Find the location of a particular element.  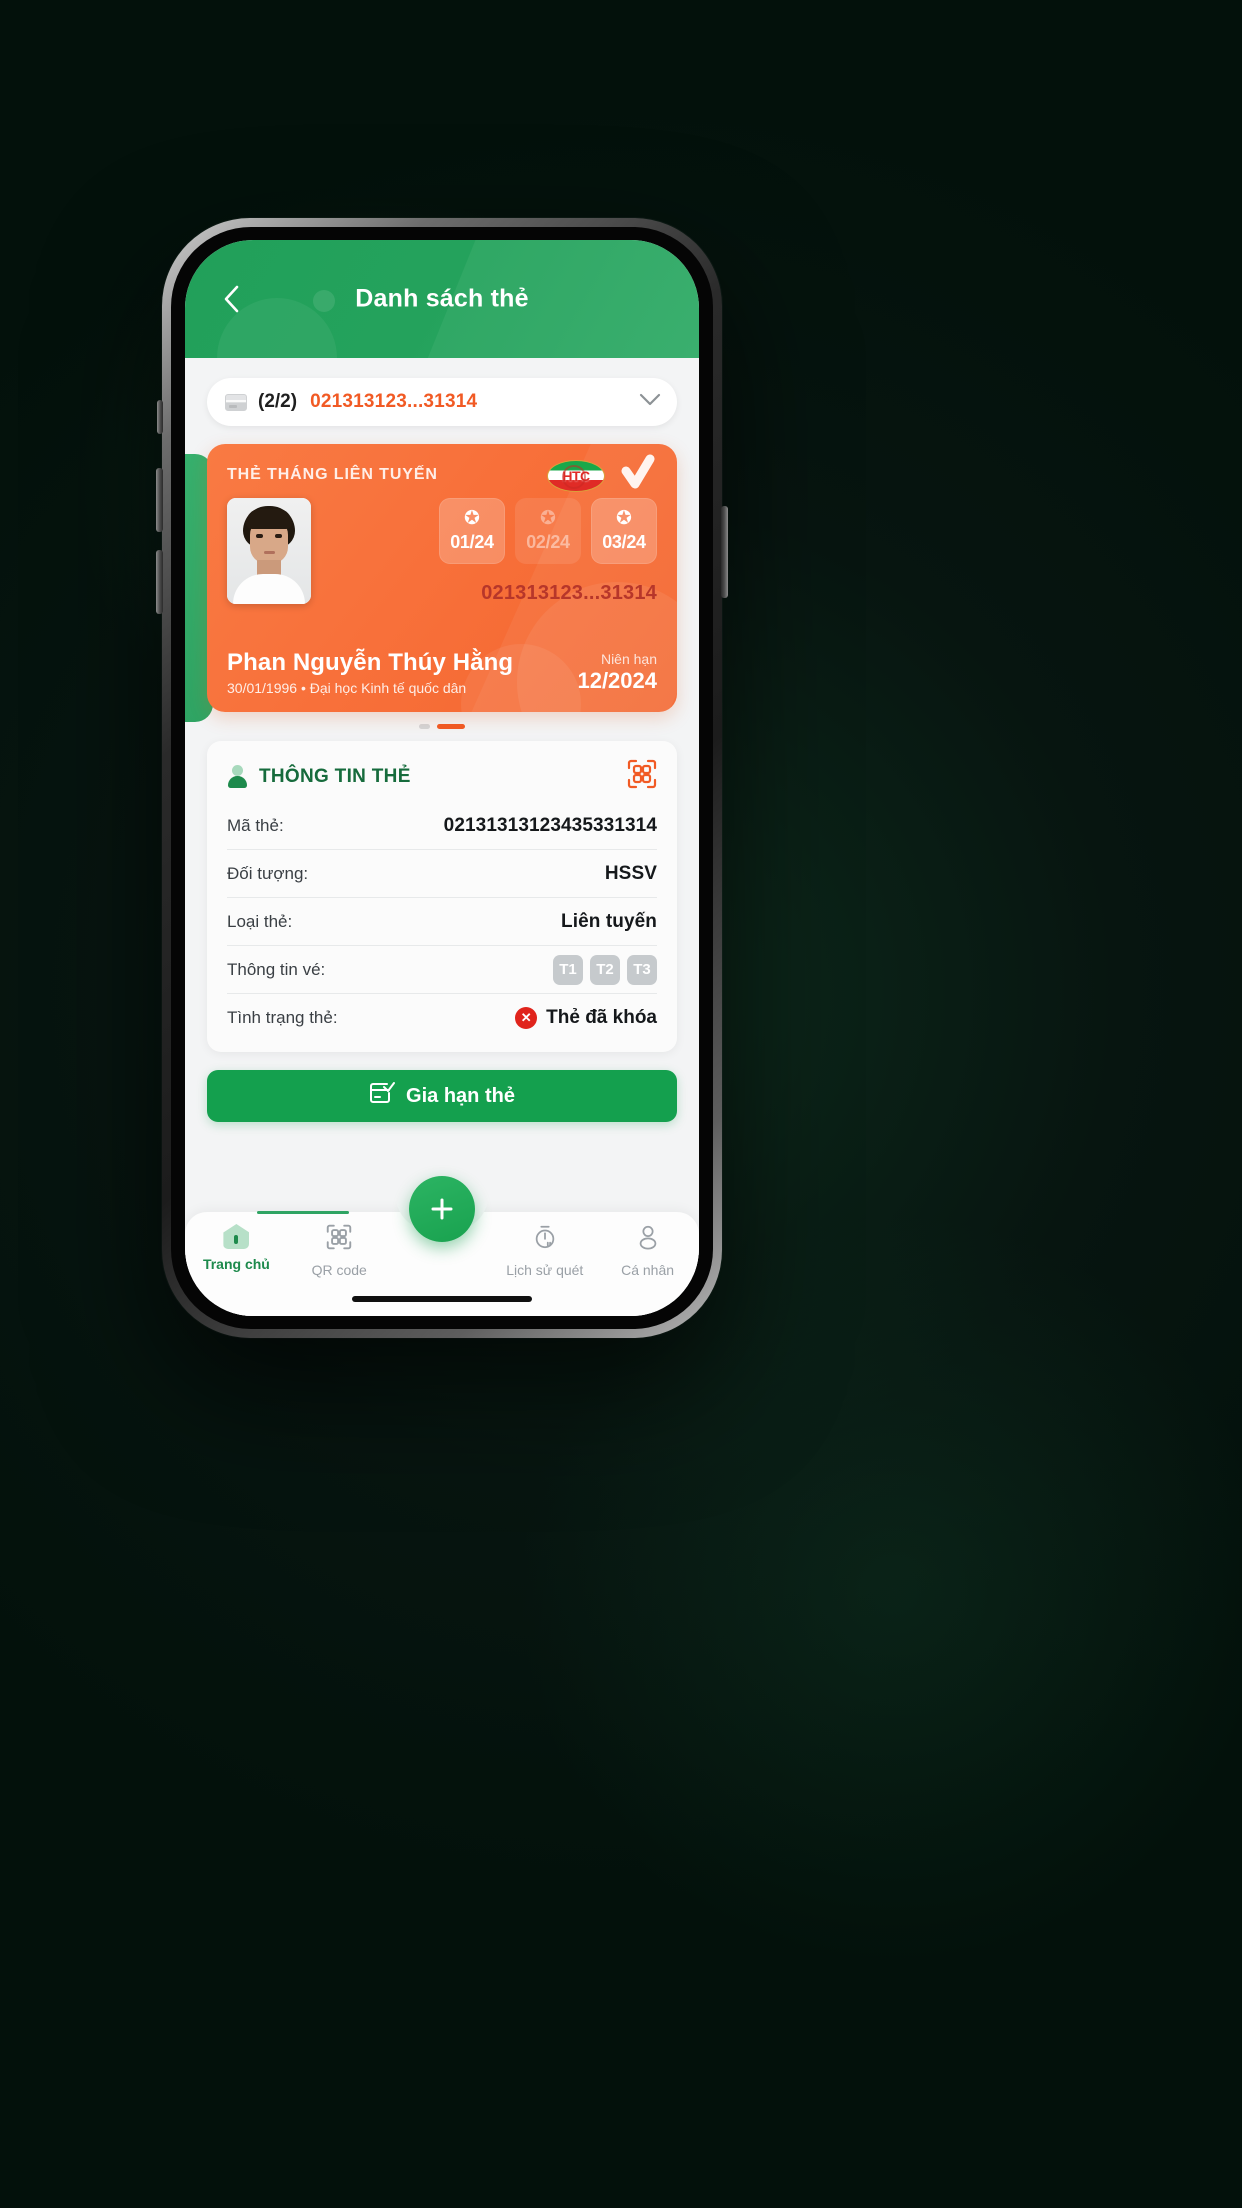

power-button is located at coordinates (724, 552).